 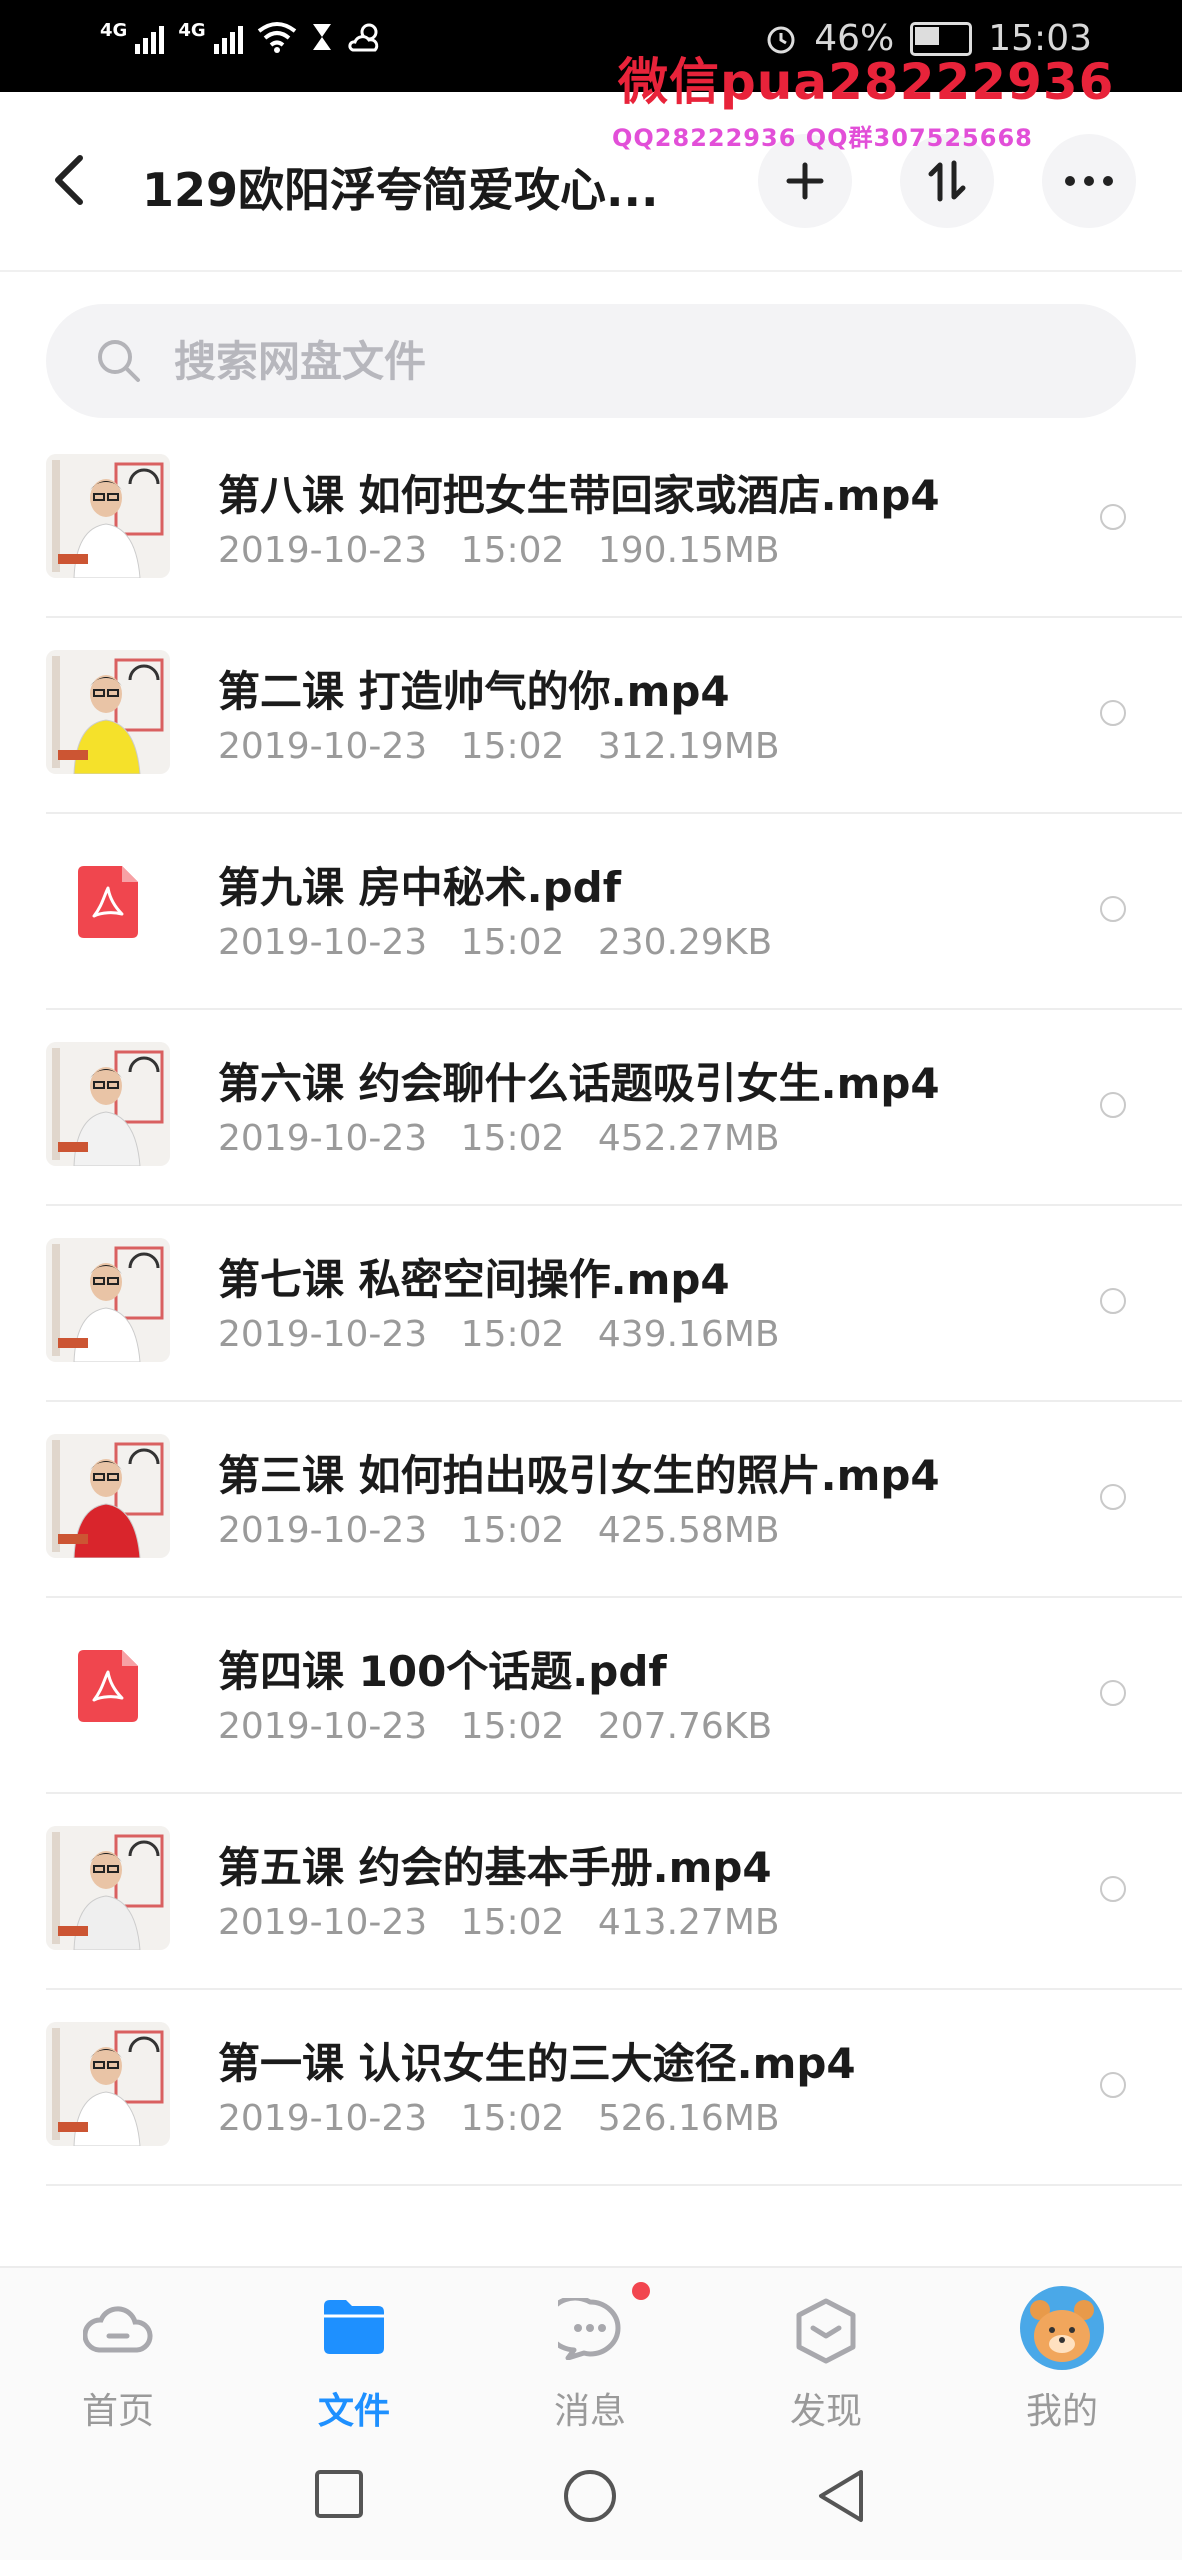 I want to click on file-name: 第四课 100个话题.pdf, so click(x=442, y=1671).